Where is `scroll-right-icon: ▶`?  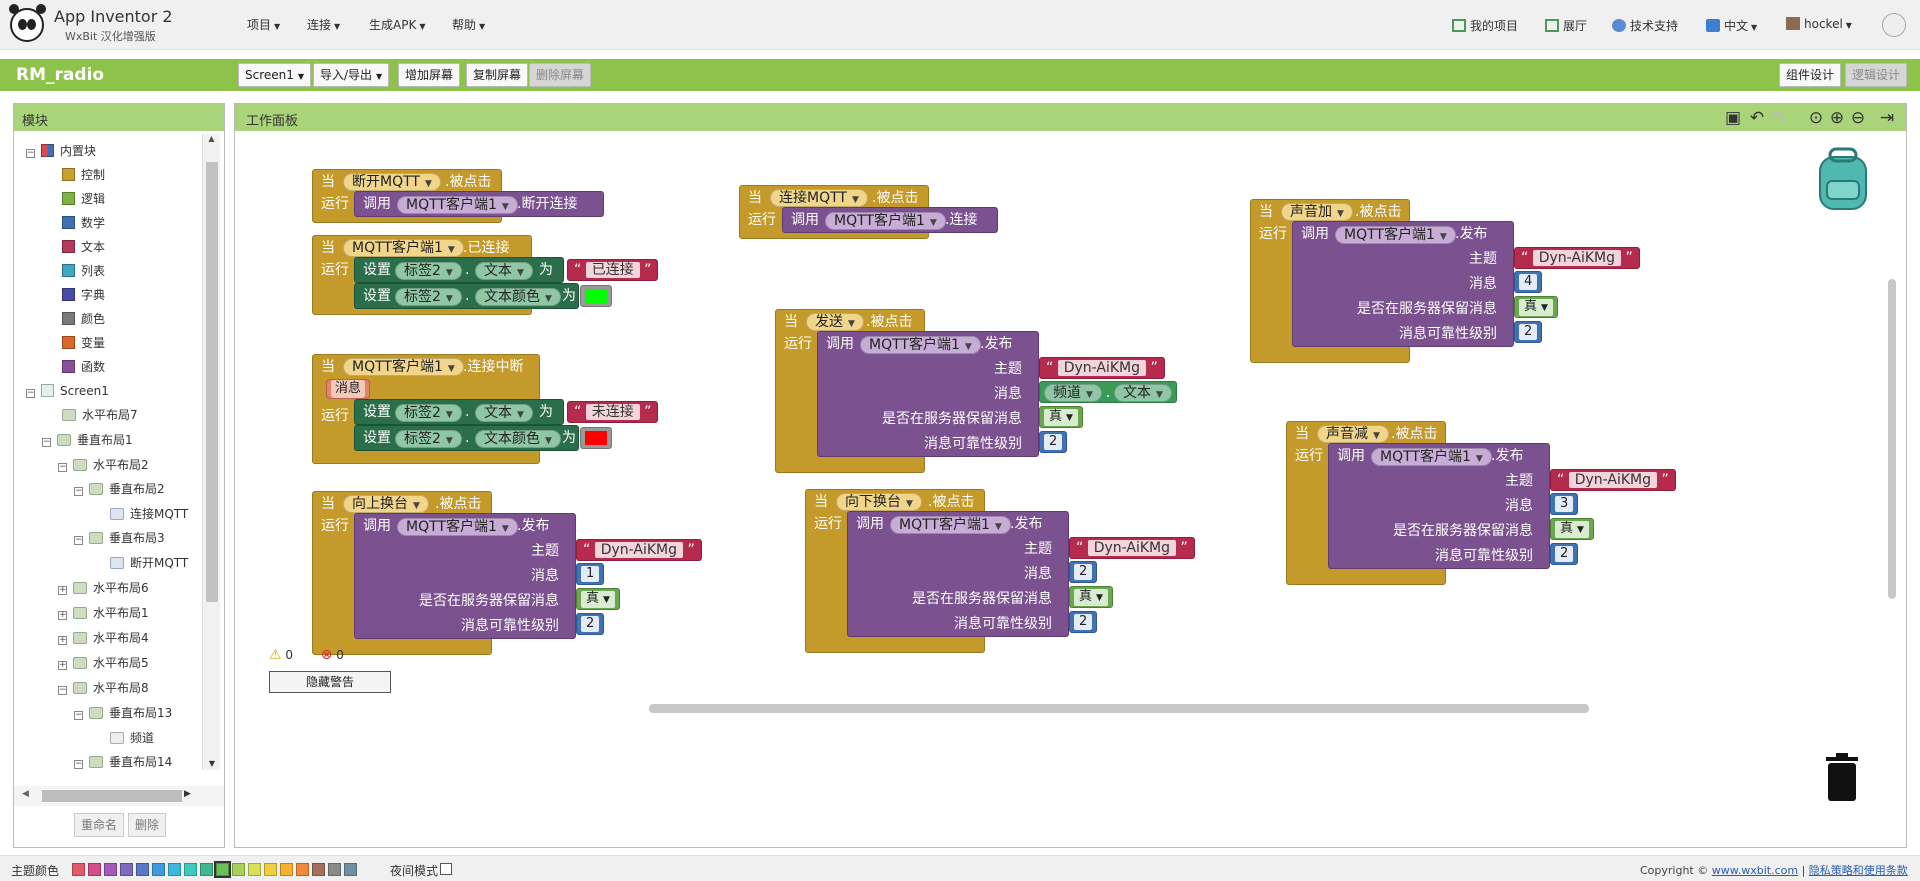
scroll-right-icon: ▶ is located at coordinates (187, 794).